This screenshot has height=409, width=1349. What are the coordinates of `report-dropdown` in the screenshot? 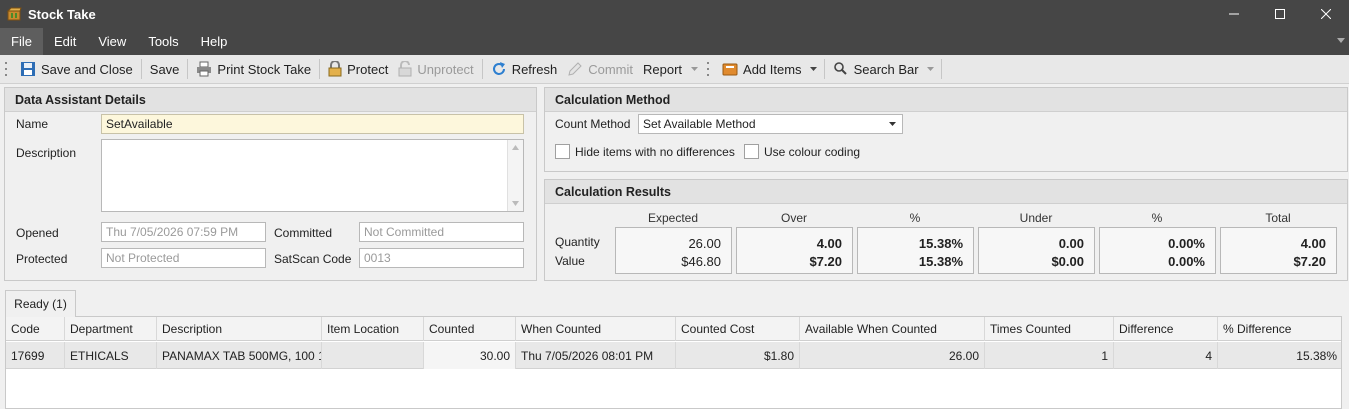 It's located at (694, 69).